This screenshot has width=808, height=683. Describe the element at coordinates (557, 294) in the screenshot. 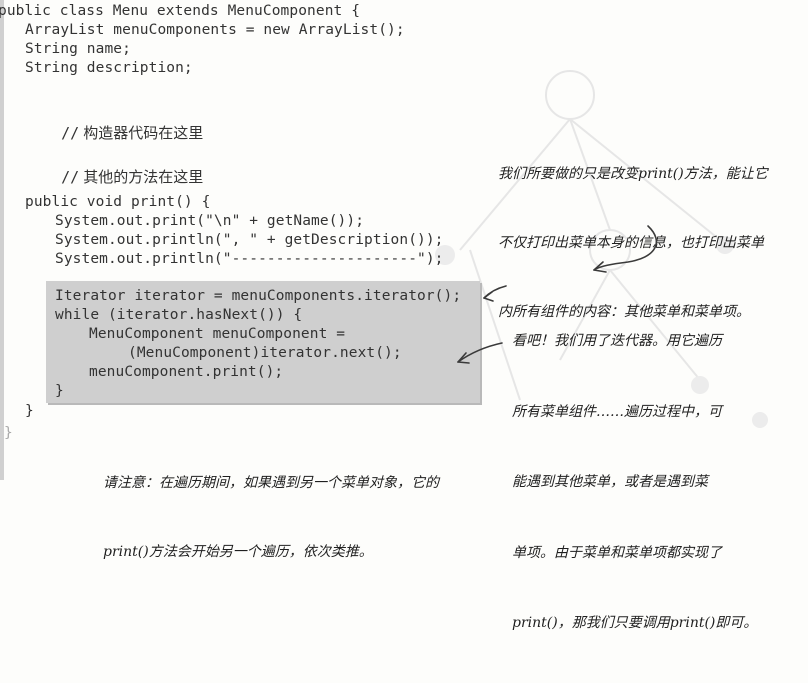

I see `arrows-layer` at that location.